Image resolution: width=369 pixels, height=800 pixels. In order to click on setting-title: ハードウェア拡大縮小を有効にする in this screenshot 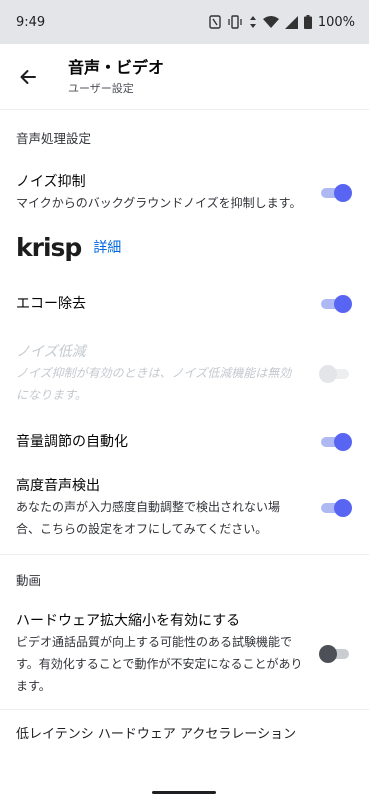, I will do `click(128, 621)`.